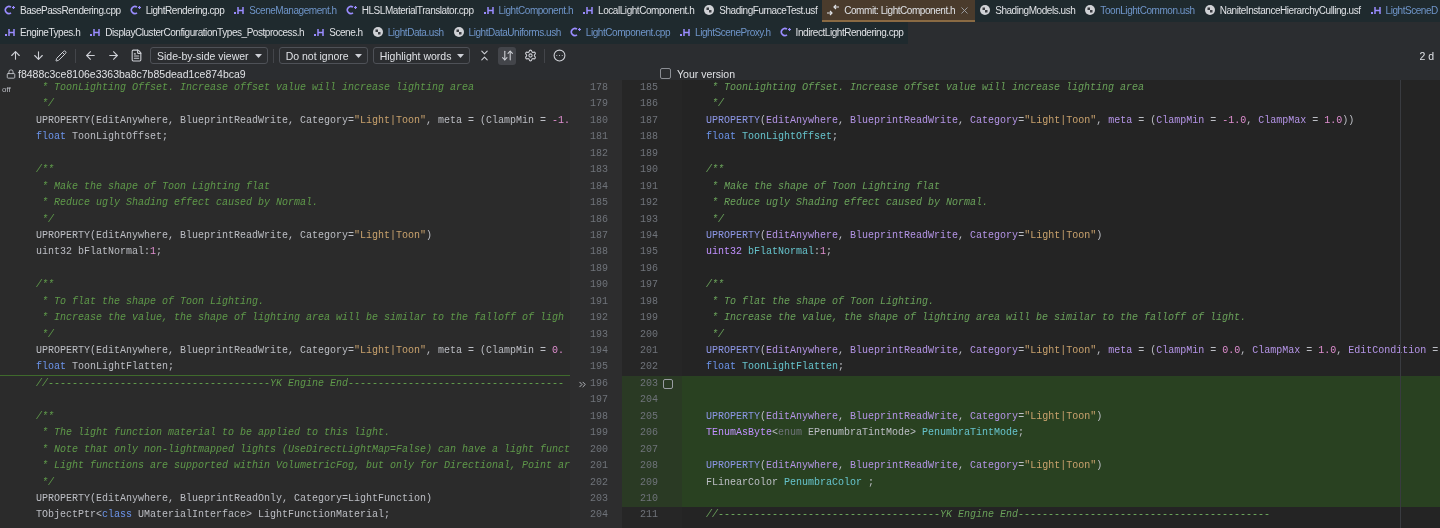  Describe the element at coordinates (725, 33) in the screenshot. I see `editor-tab: LightSceneProxy.h` at that location.